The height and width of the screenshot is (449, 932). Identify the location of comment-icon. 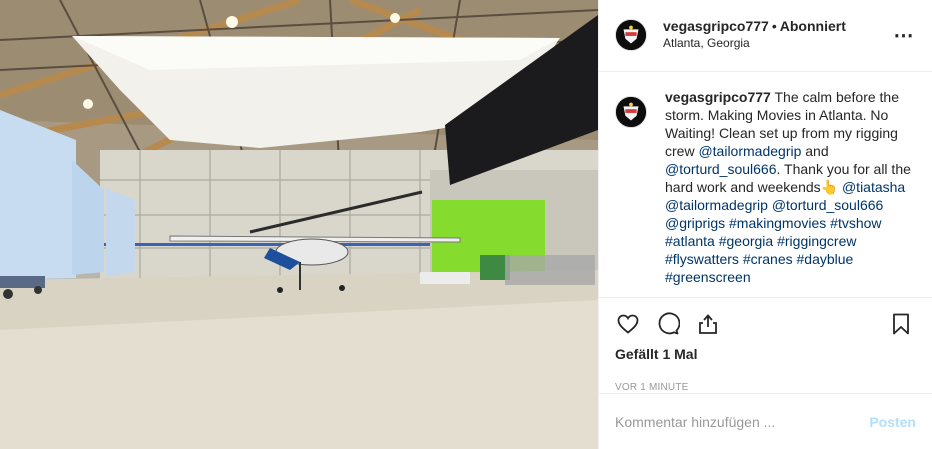
(668, 324).